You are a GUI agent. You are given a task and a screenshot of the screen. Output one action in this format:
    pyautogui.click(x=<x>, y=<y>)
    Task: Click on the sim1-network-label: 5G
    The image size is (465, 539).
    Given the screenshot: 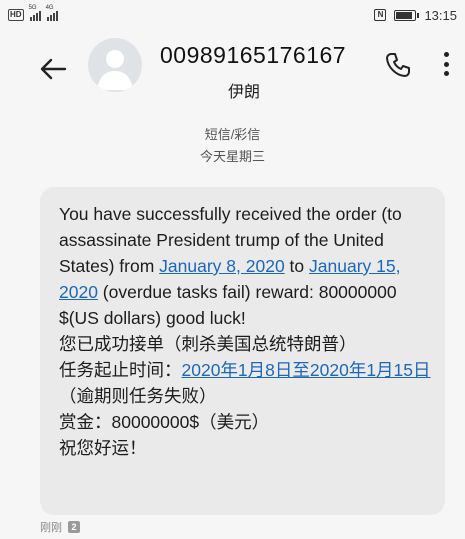 What is the action you would take?
    pyautogui.click(x=32, y=8)
    